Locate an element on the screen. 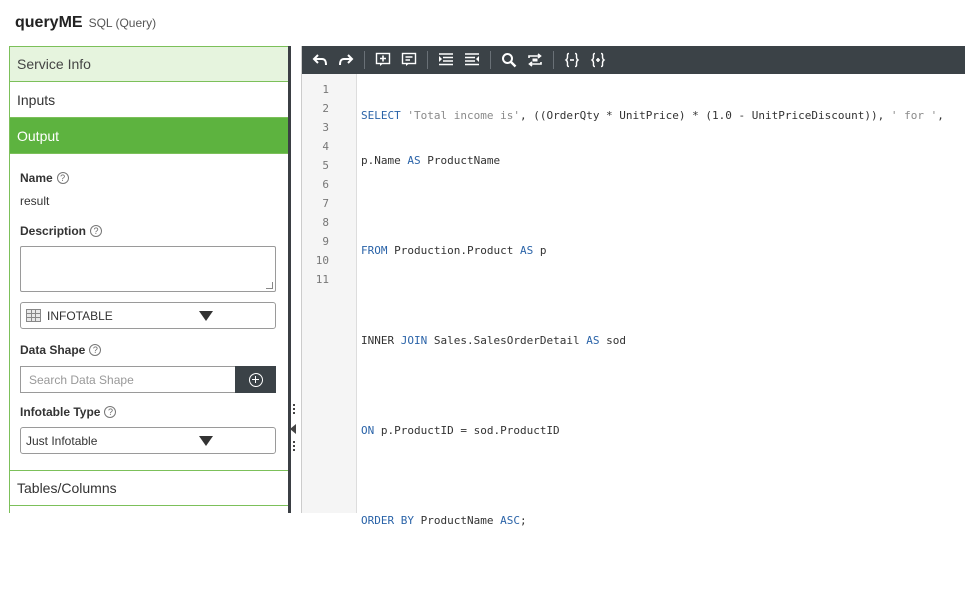 The image size is (965, 604). section-service-info: Service Info is located at coordinates (149, 64).